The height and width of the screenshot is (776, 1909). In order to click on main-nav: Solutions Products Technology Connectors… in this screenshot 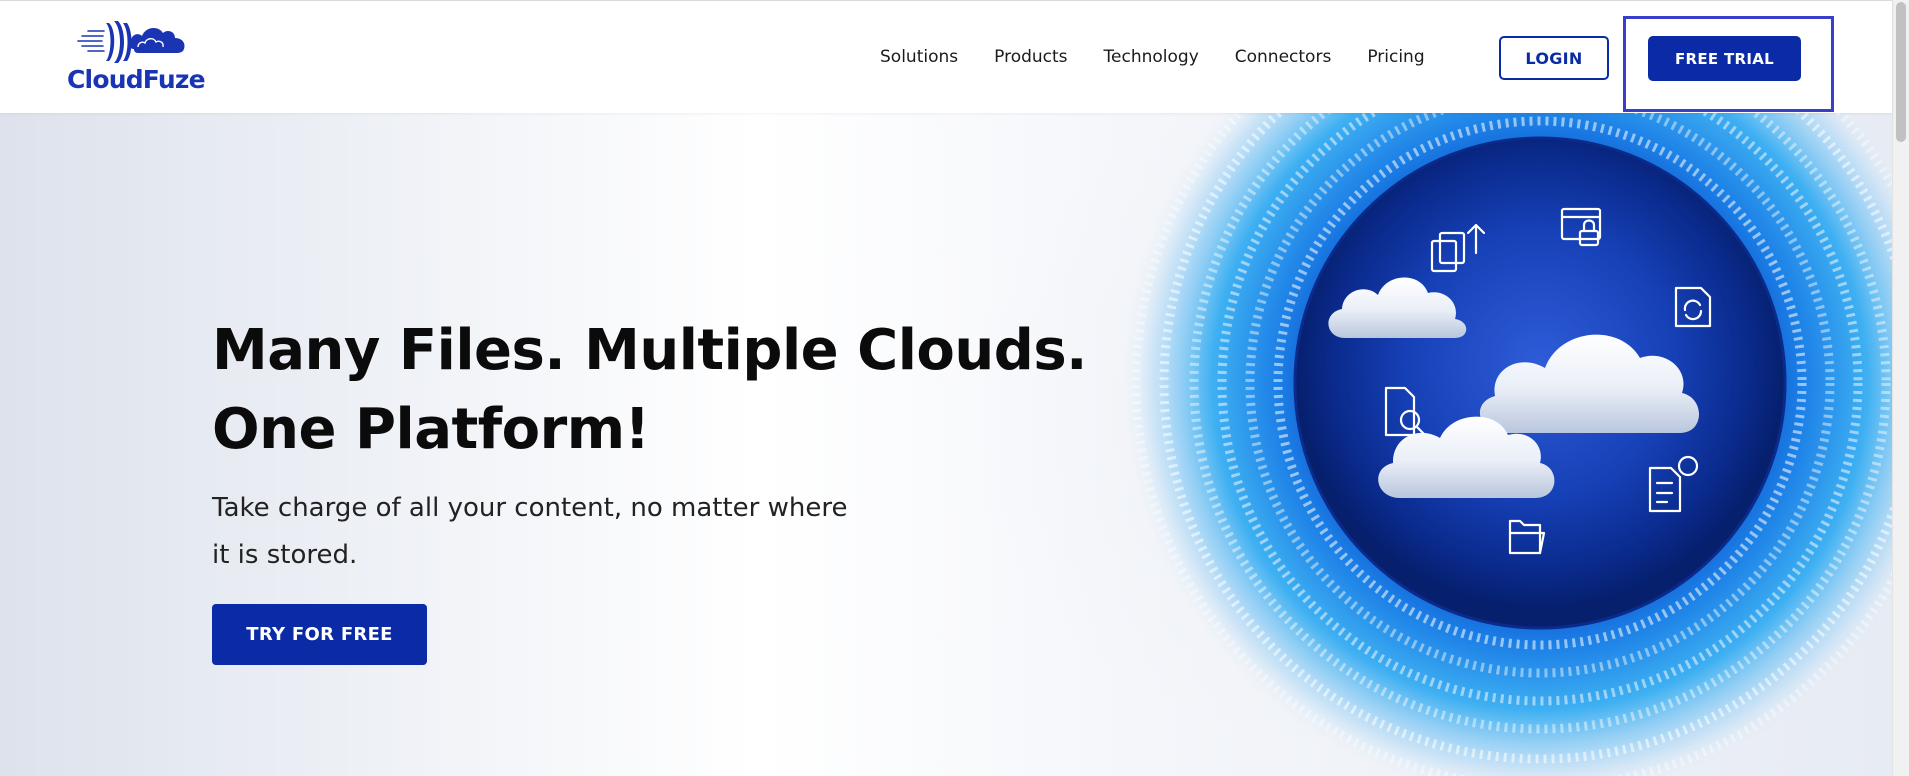, I will do `click(1152, 57)`.